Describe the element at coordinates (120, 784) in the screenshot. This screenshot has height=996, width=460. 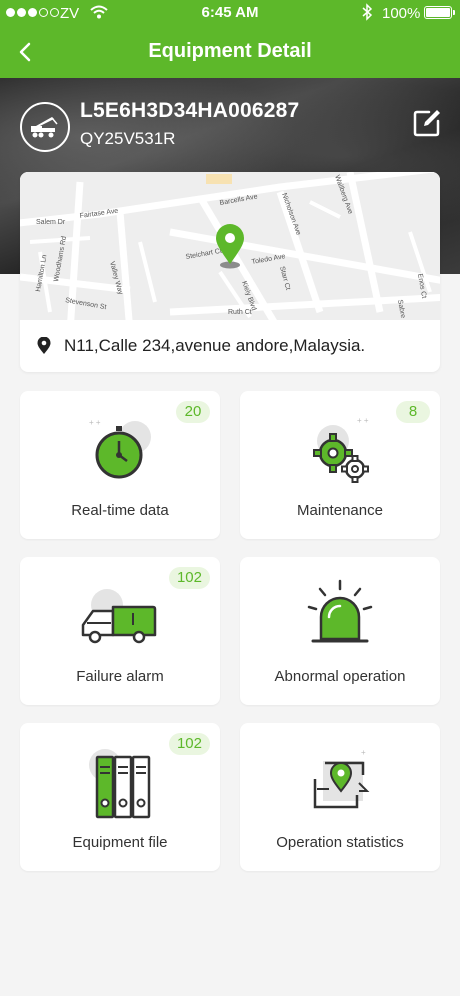
I see `binders-icon` at that location.